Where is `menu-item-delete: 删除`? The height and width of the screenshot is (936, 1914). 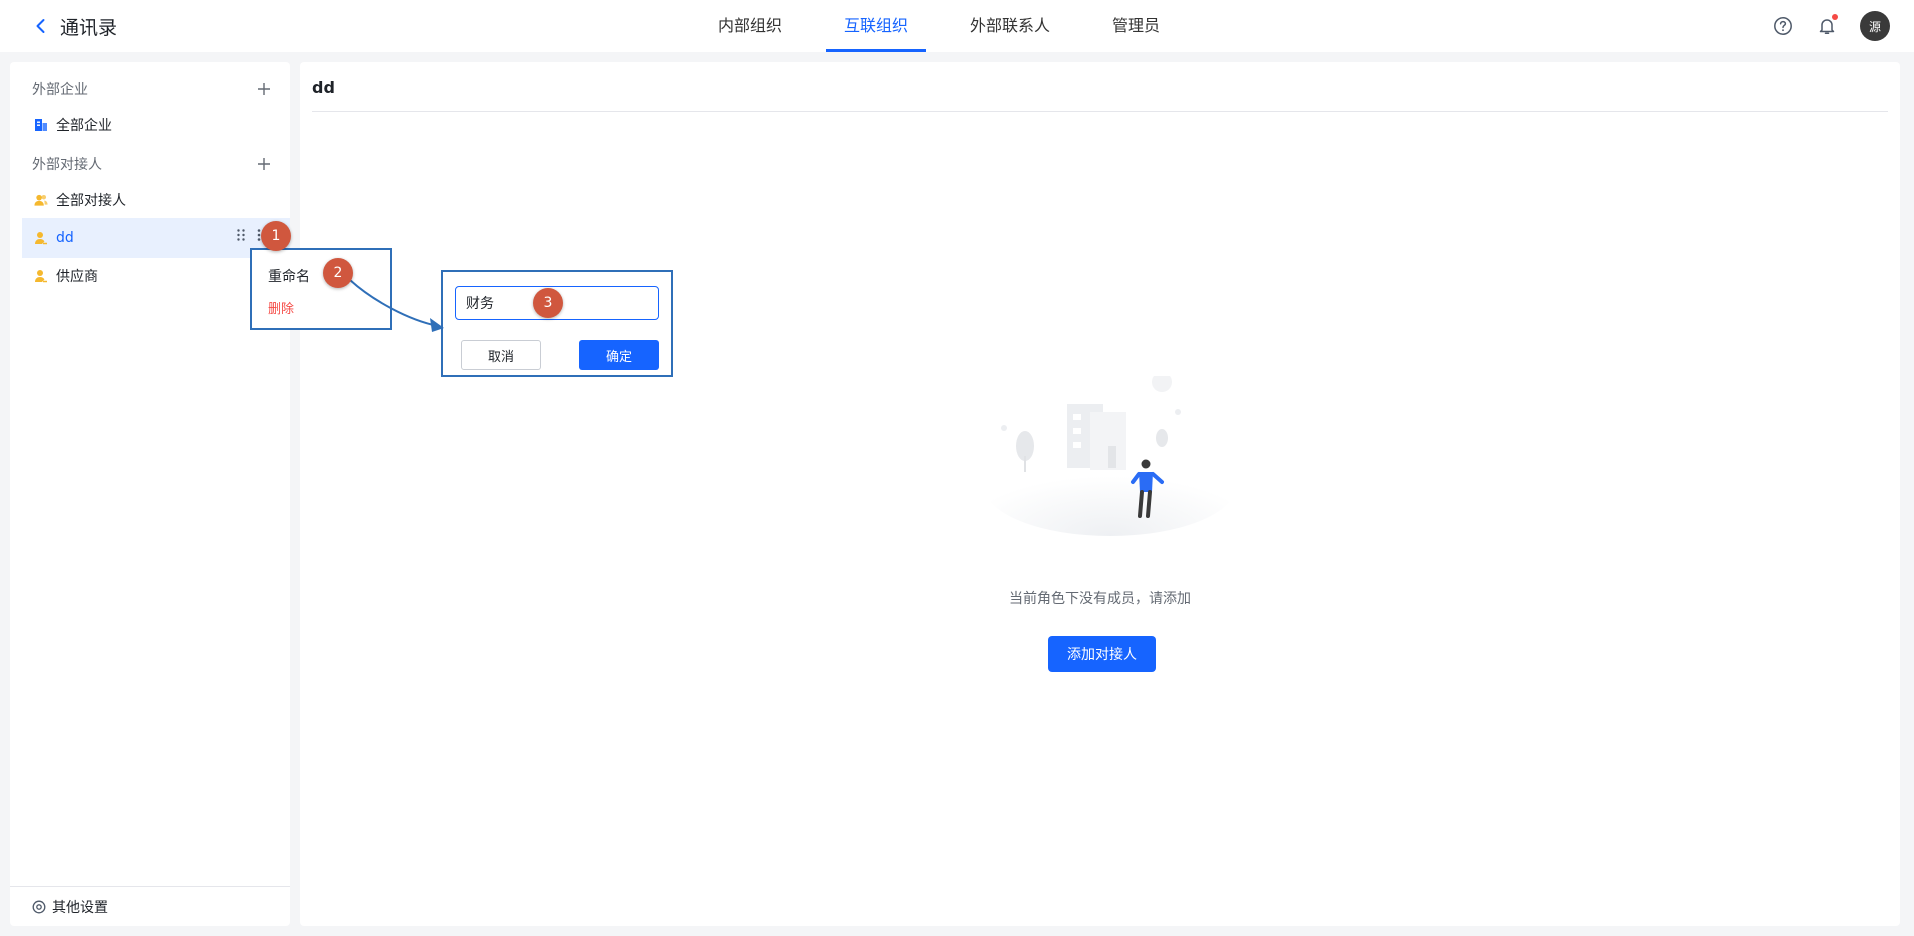
menu-item-delete: 删除 is located at coordinates (281, 307).